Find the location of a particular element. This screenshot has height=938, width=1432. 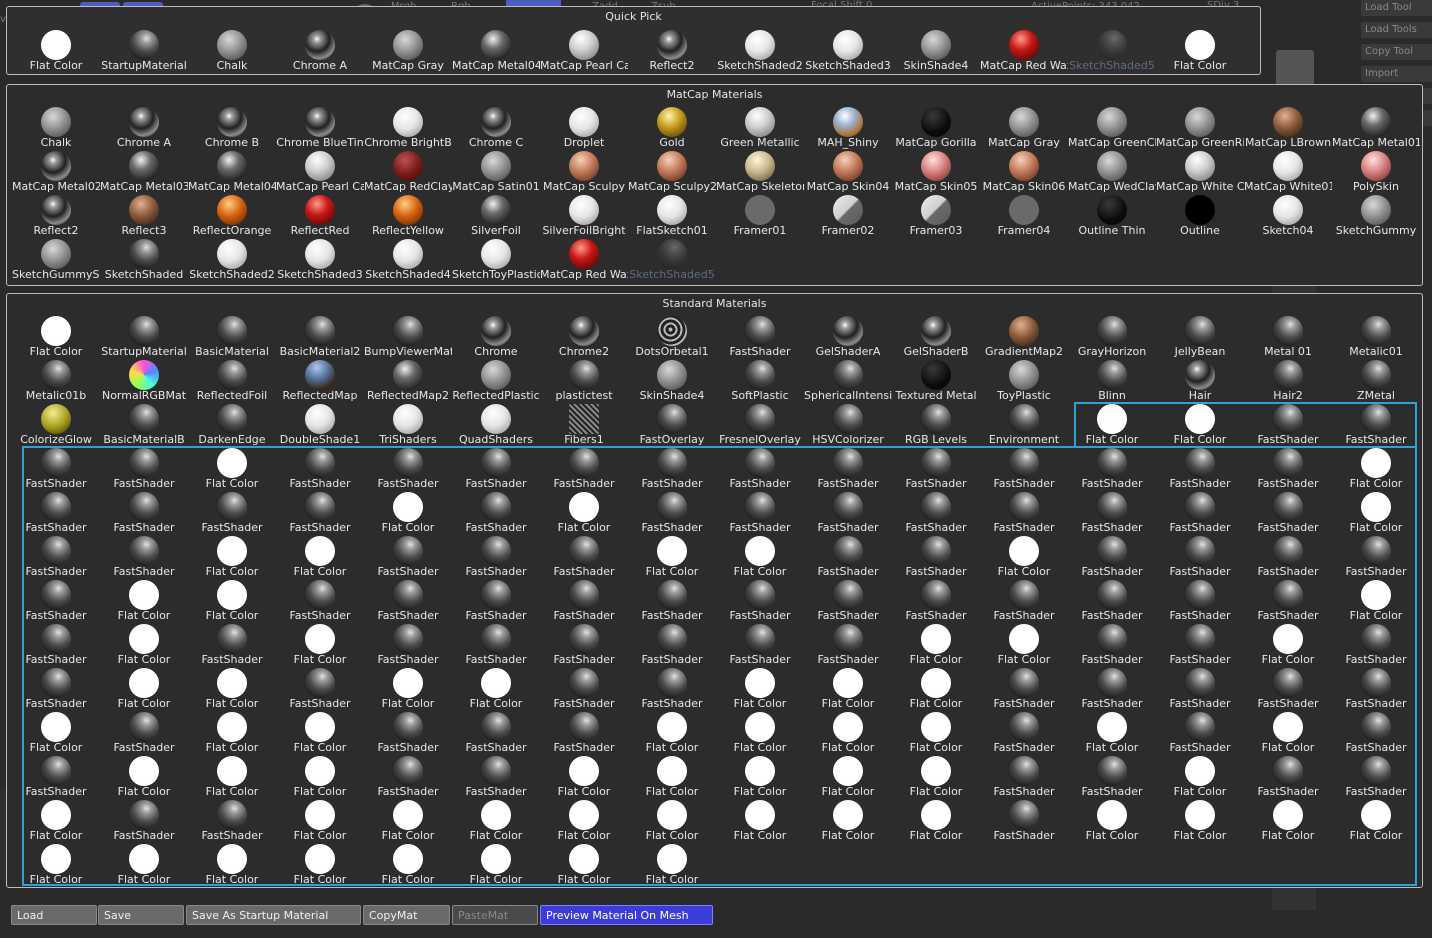

matcap-material: MatCap Metal01 is located at coordinates (1376, 127).